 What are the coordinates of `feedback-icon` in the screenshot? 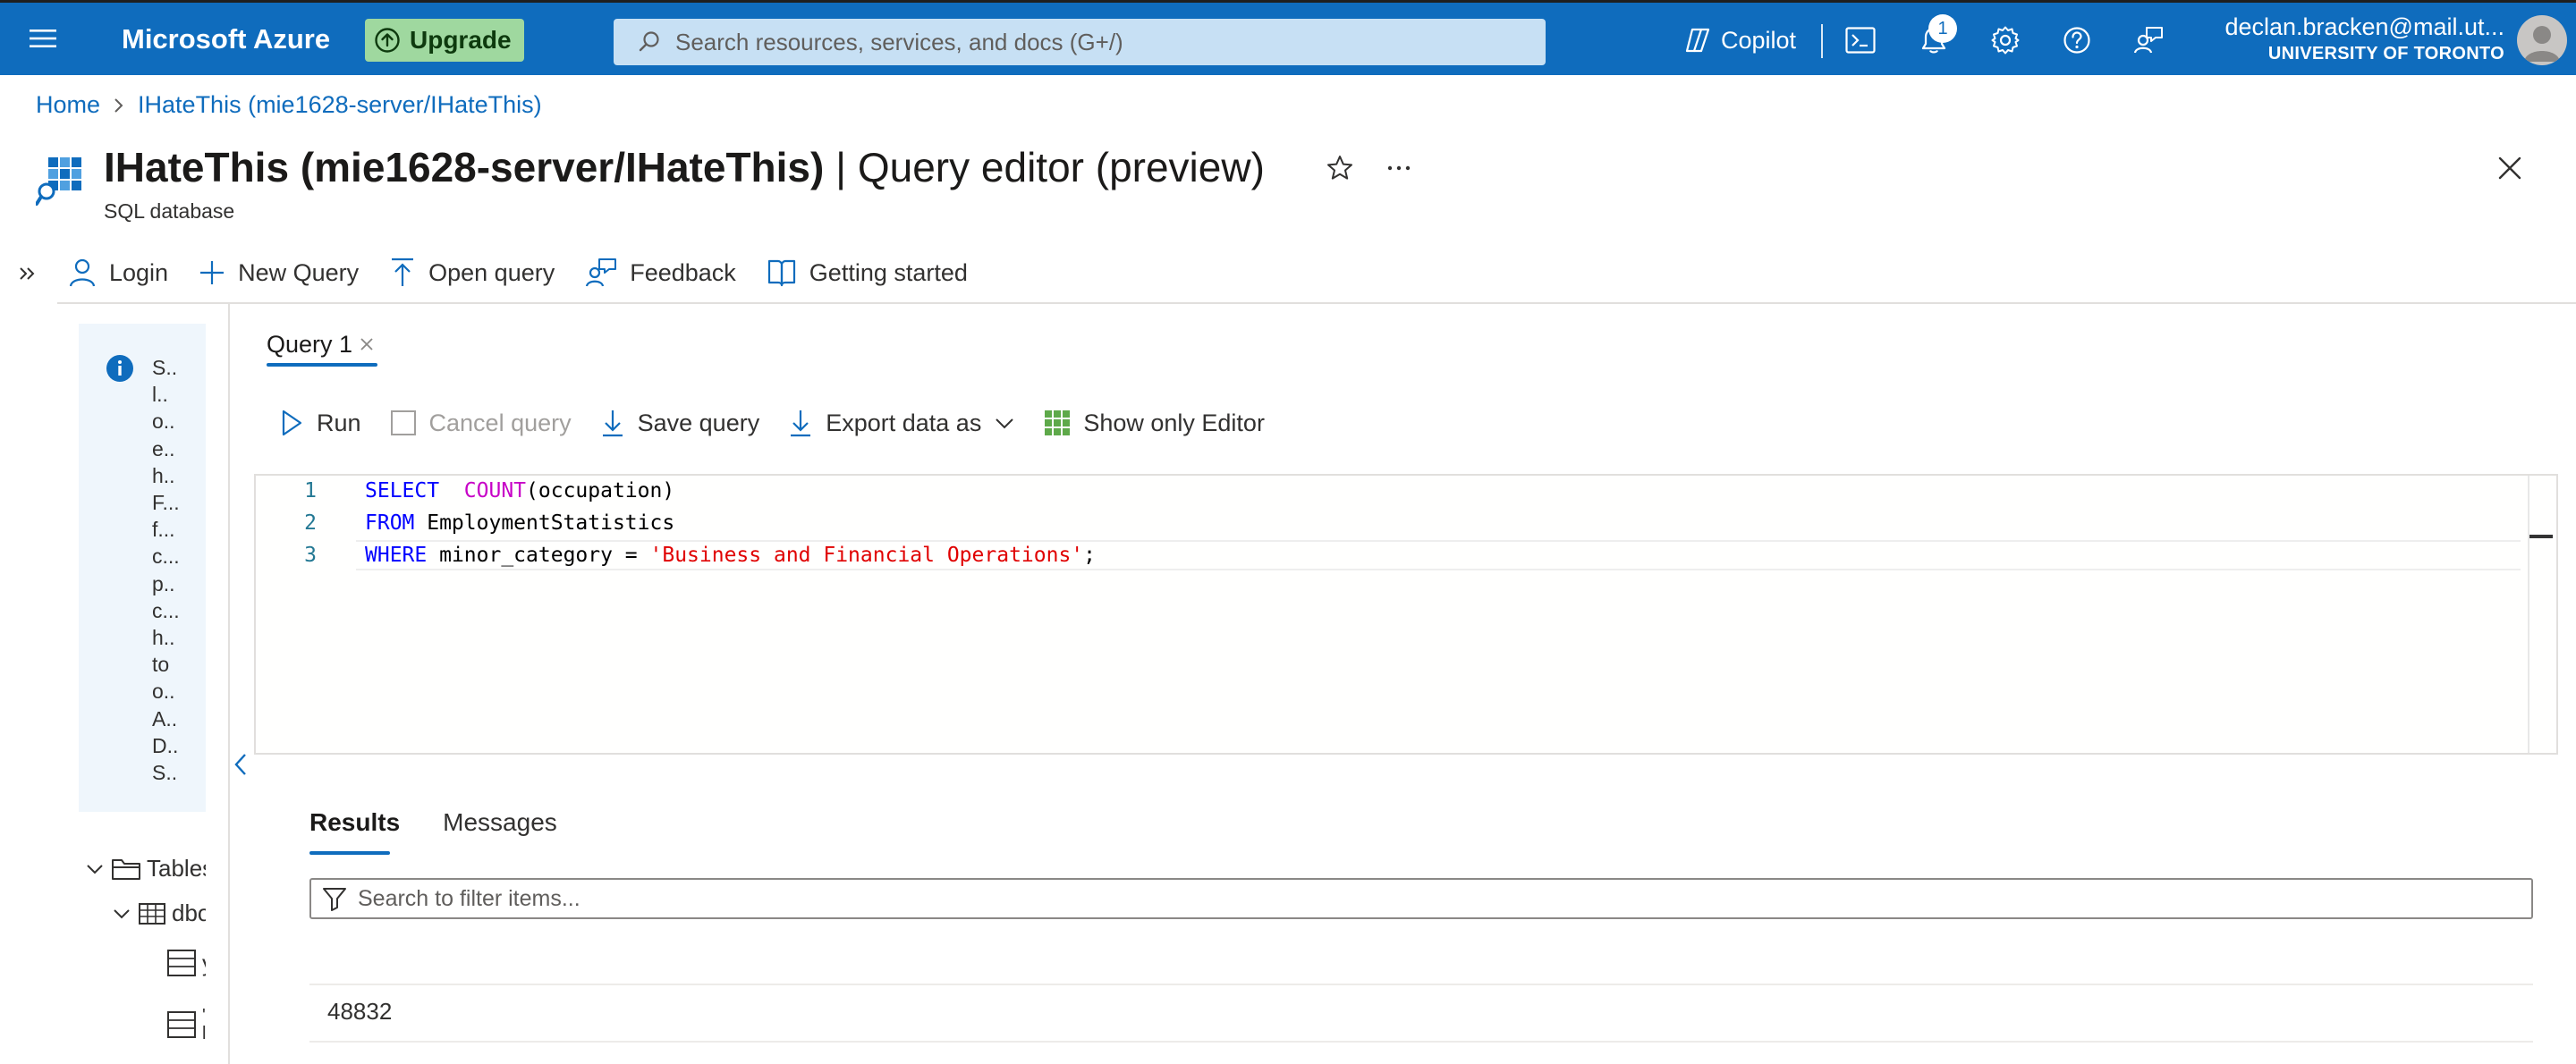 It's located at (601, 273).